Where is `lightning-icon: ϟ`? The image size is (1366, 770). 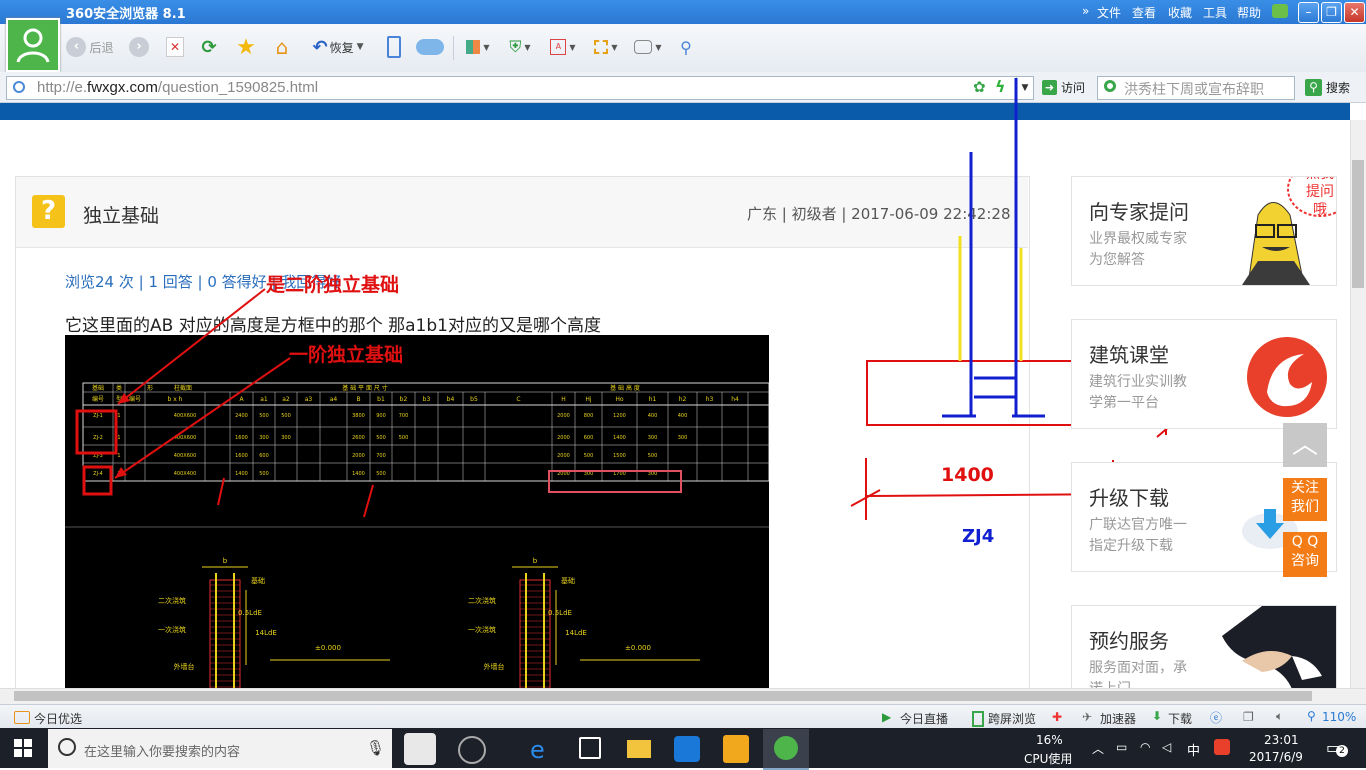 lightning-icon: ϟ is located at coordinates (1000, 86).